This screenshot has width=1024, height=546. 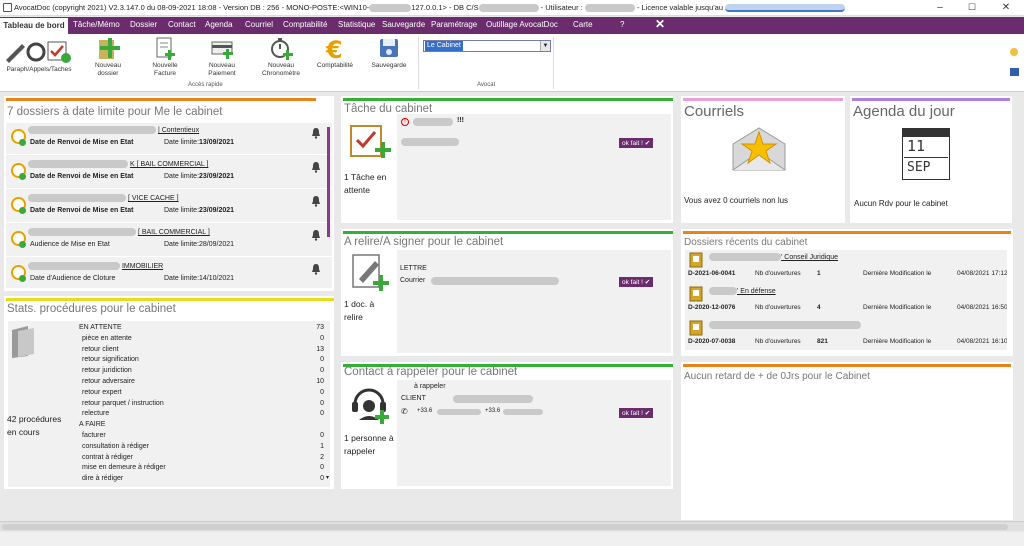 What do you see at coordinates (222, 73) in the screenshot?
I see `nouveau-paiement-label-2: Paiement` at bounding box center [222, 73].